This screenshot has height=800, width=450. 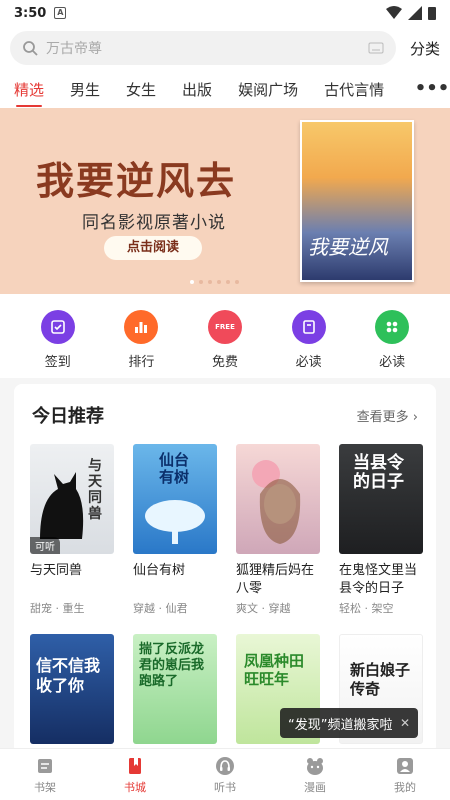 What do you see at coordinates (85, 89) in the screenshot?
I see `tab-male: 男生` at bounding box center [85, 89].